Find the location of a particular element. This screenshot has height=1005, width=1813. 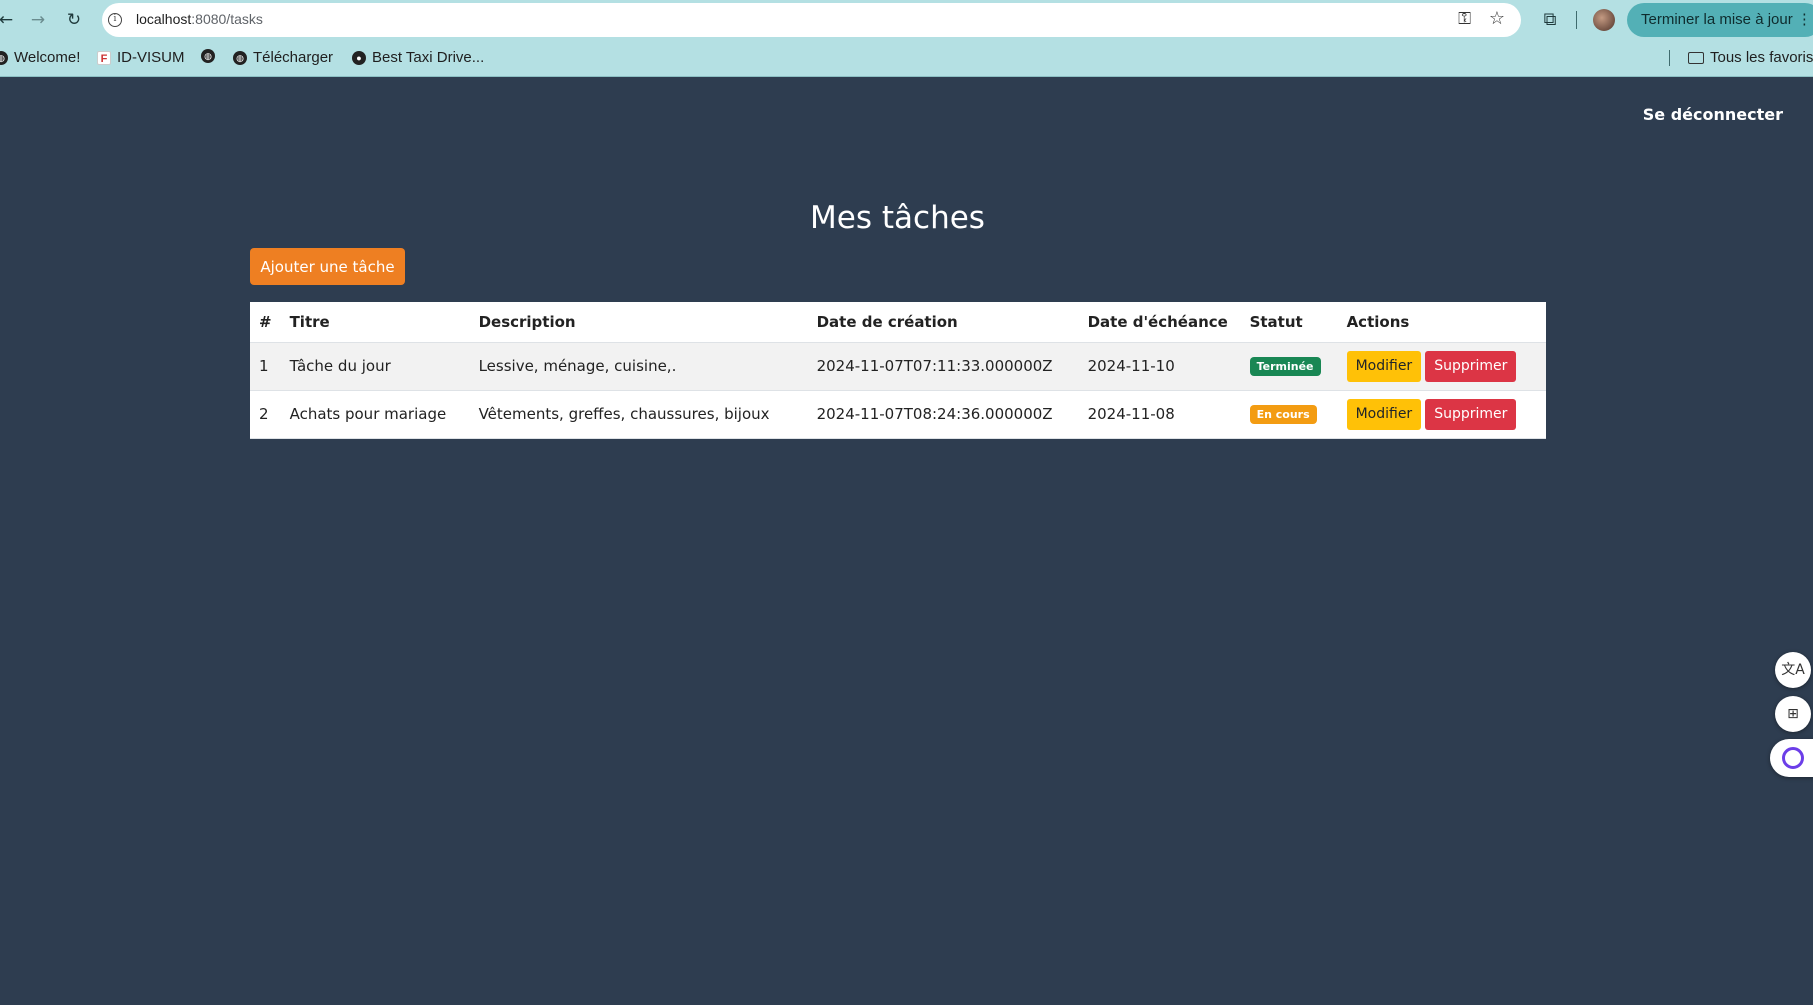

puzzle-icon: ⧉ is located at coordinates (1550, 20).